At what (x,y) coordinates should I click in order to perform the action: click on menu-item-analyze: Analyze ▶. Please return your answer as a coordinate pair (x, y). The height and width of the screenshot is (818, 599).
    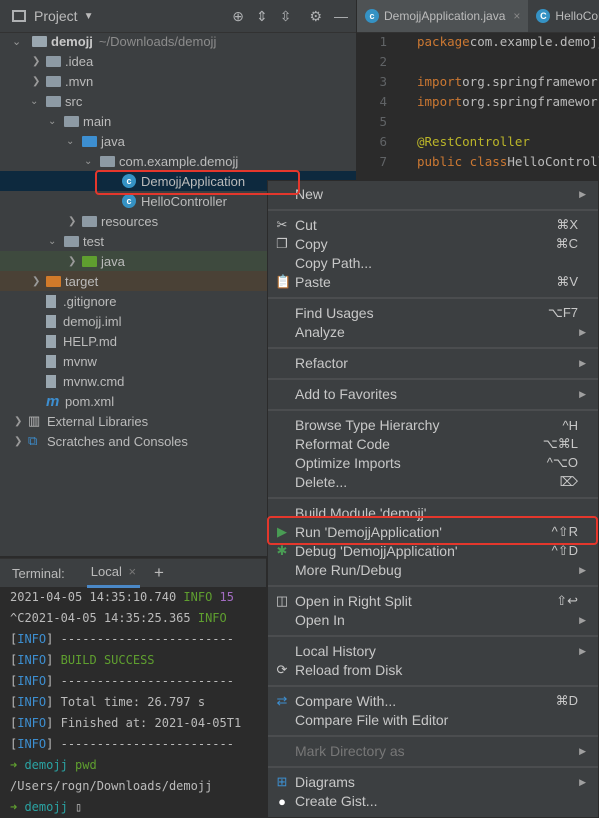
    Looking at the image, I should click on (433, 332).